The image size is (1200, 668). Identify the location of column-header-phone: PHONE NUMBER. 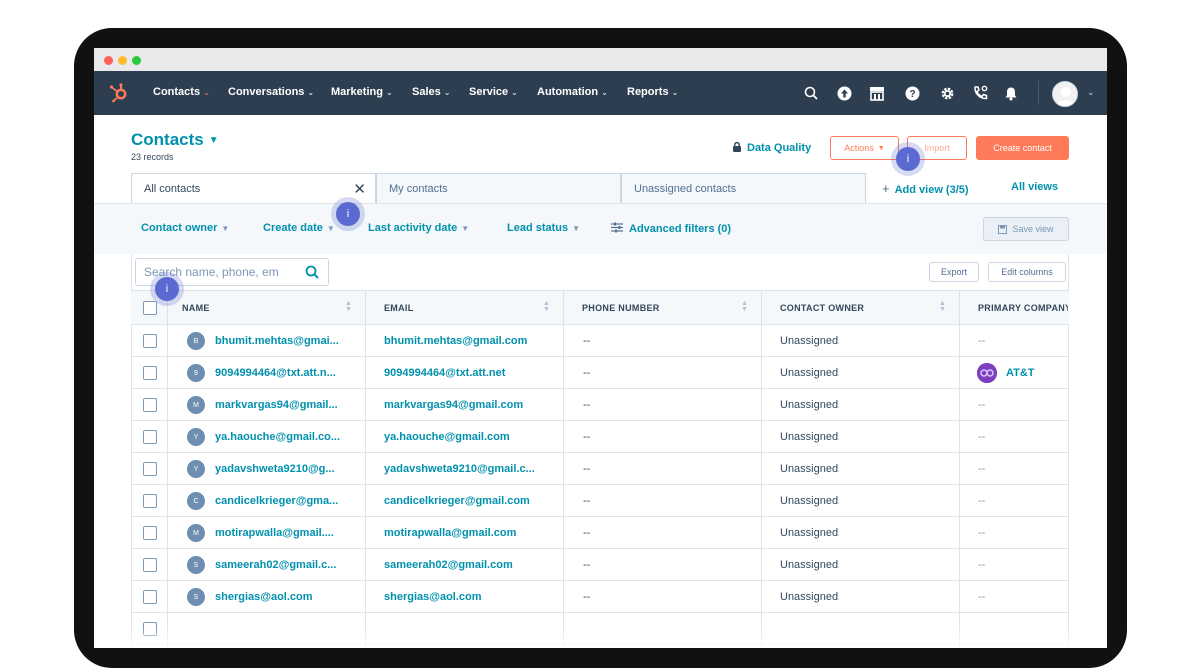
(621, 308).